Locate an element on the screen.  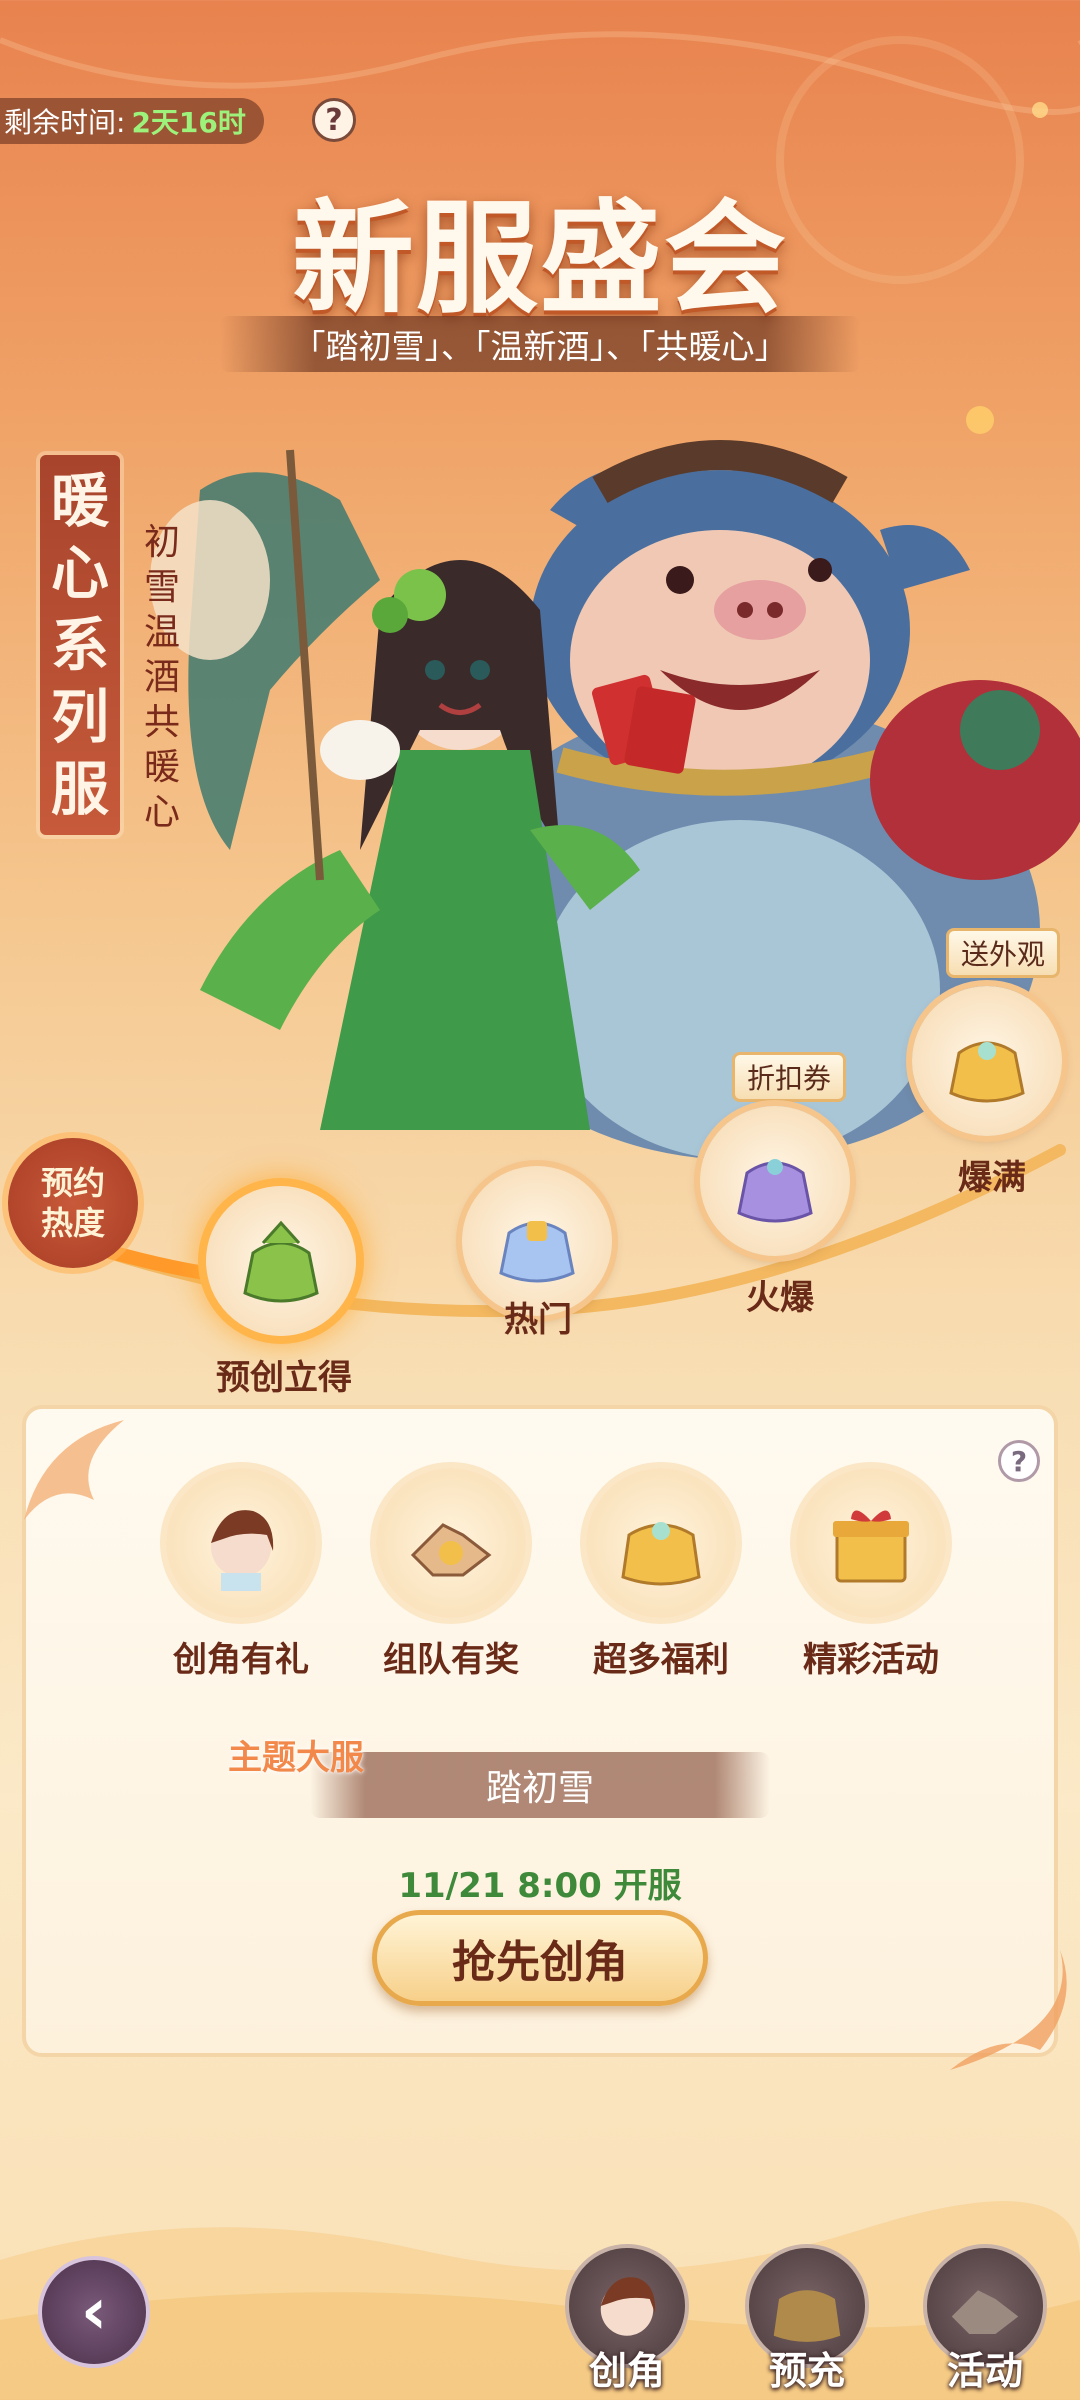
tier-precreate-label: 预创立得 is located at coordinates (284, 1378).